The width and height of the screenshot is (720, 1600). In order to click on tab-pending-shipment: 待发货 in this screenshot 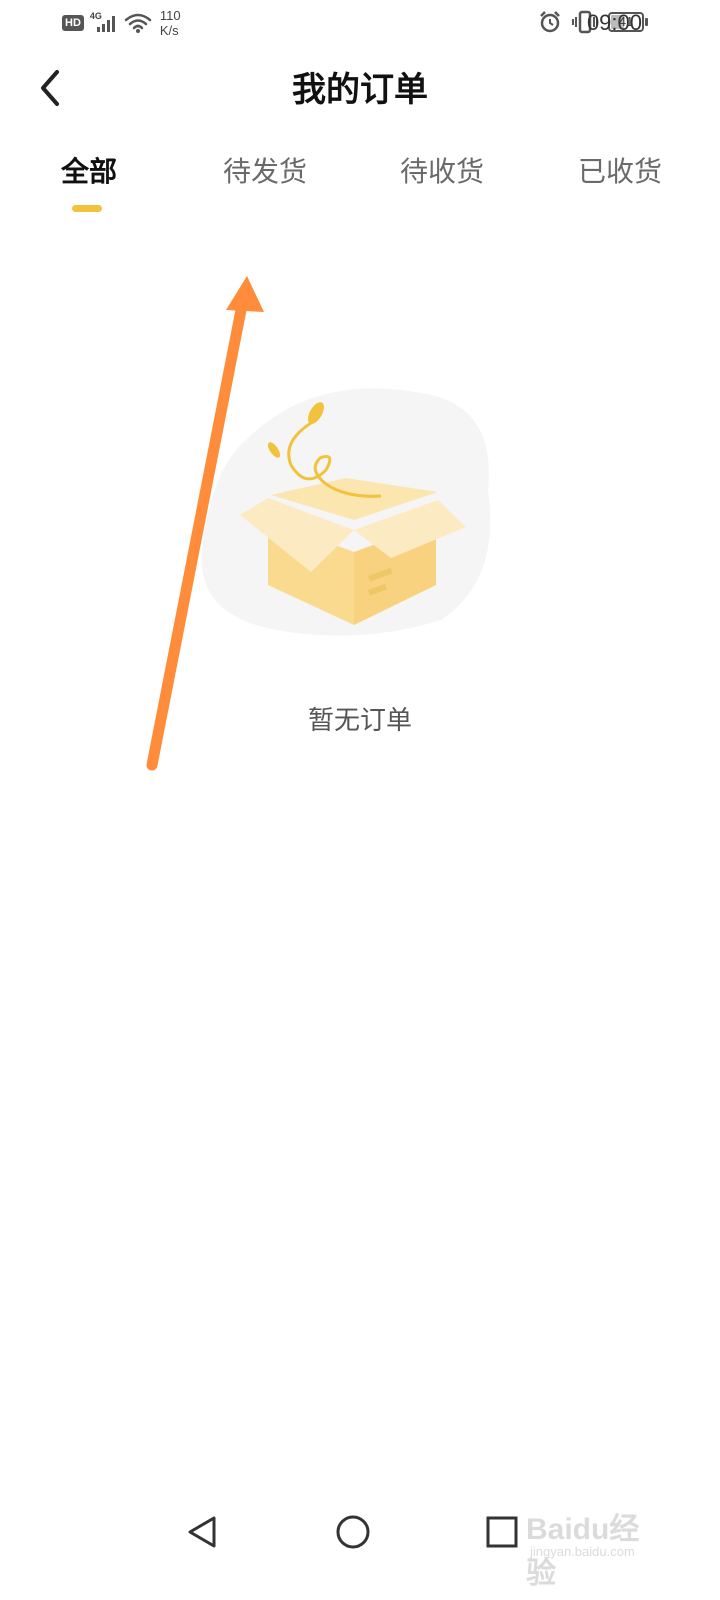, I will do `click(265, 170)`.